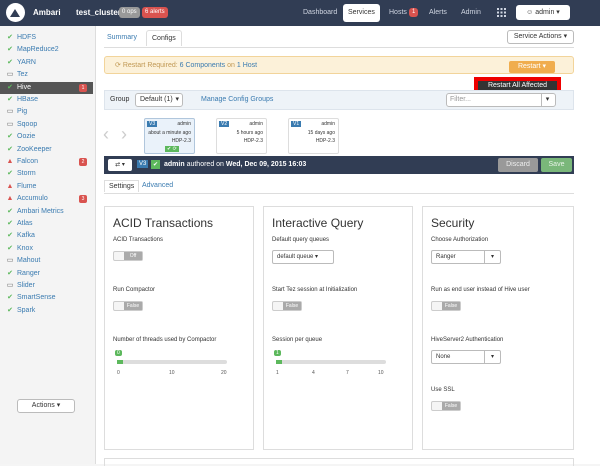 This screenshot has height=466, width=600. I want to click on default-query-queues-select: default queue ▾, so click(303, 257).